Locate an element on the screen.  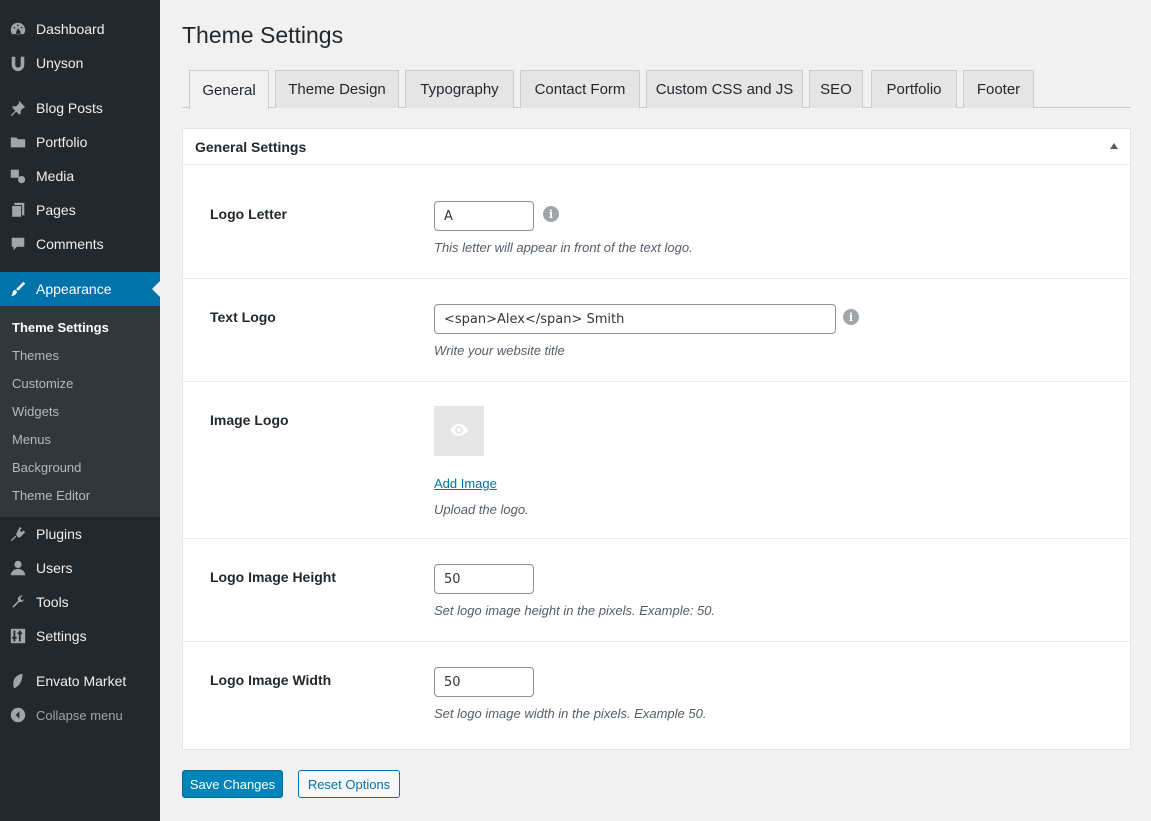
collapse-arrow-icon is located at coordinates (1114, 146).